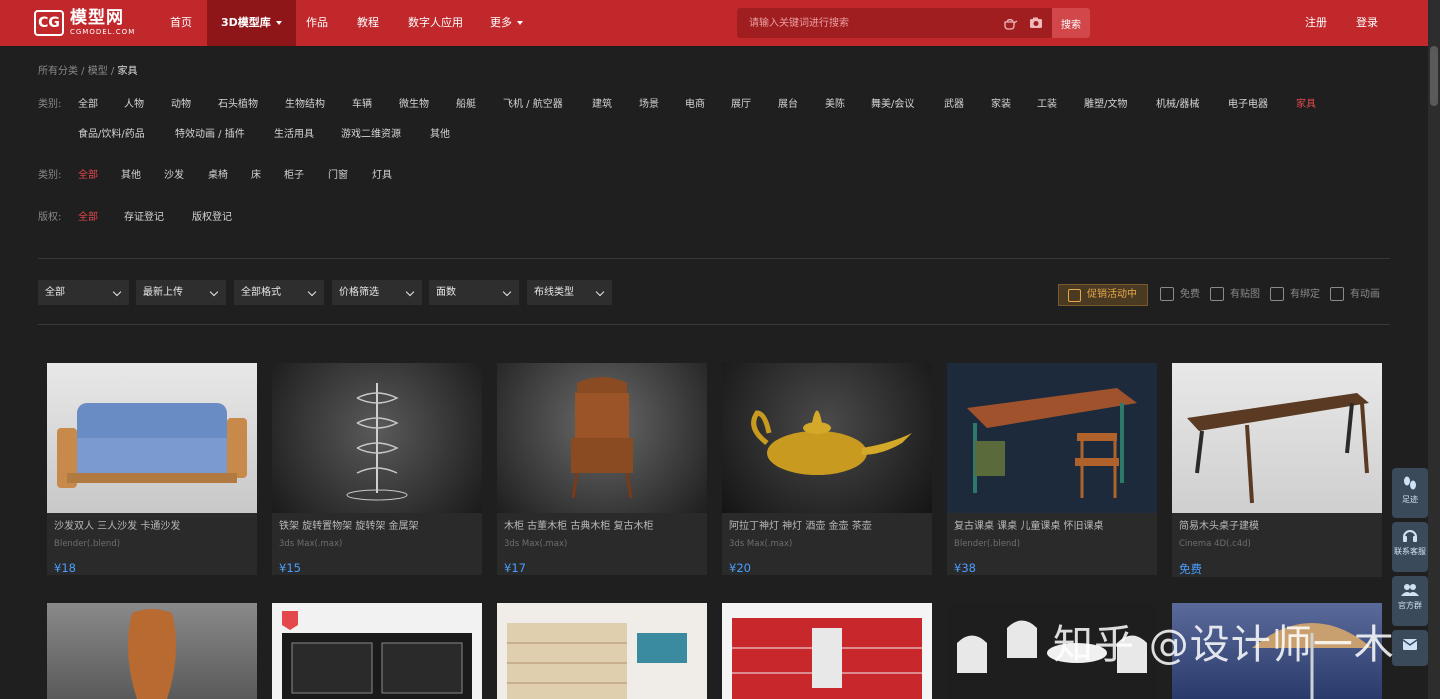  I want to click on official-group-button: 官方群, so click(1410, 601).